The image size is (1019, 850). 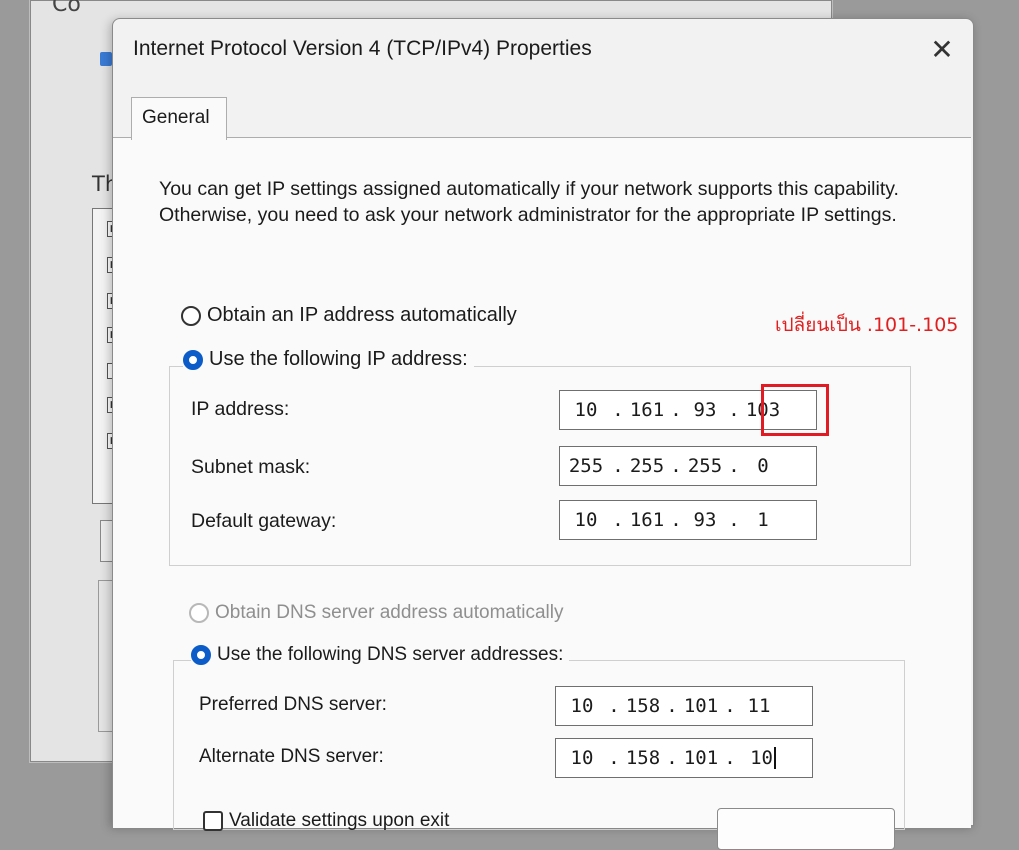 What do you see at coordinates (643, 758) in the screenshot?
I see `alt-octet-2: 158` at bounding box center [643, 758].